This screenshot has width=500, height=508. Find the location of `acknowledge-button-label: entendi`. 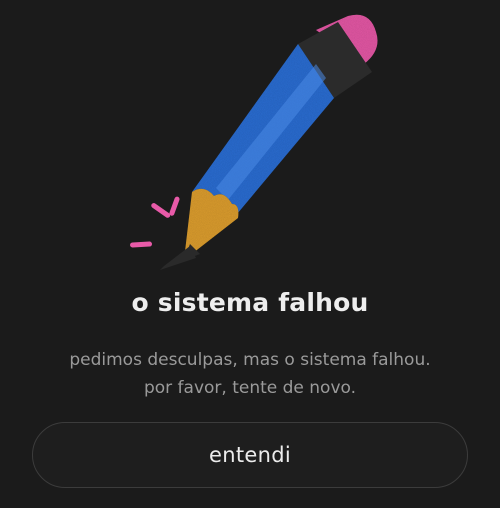

acknowledge-button-label: entendi is located at coordinates (250, 455).